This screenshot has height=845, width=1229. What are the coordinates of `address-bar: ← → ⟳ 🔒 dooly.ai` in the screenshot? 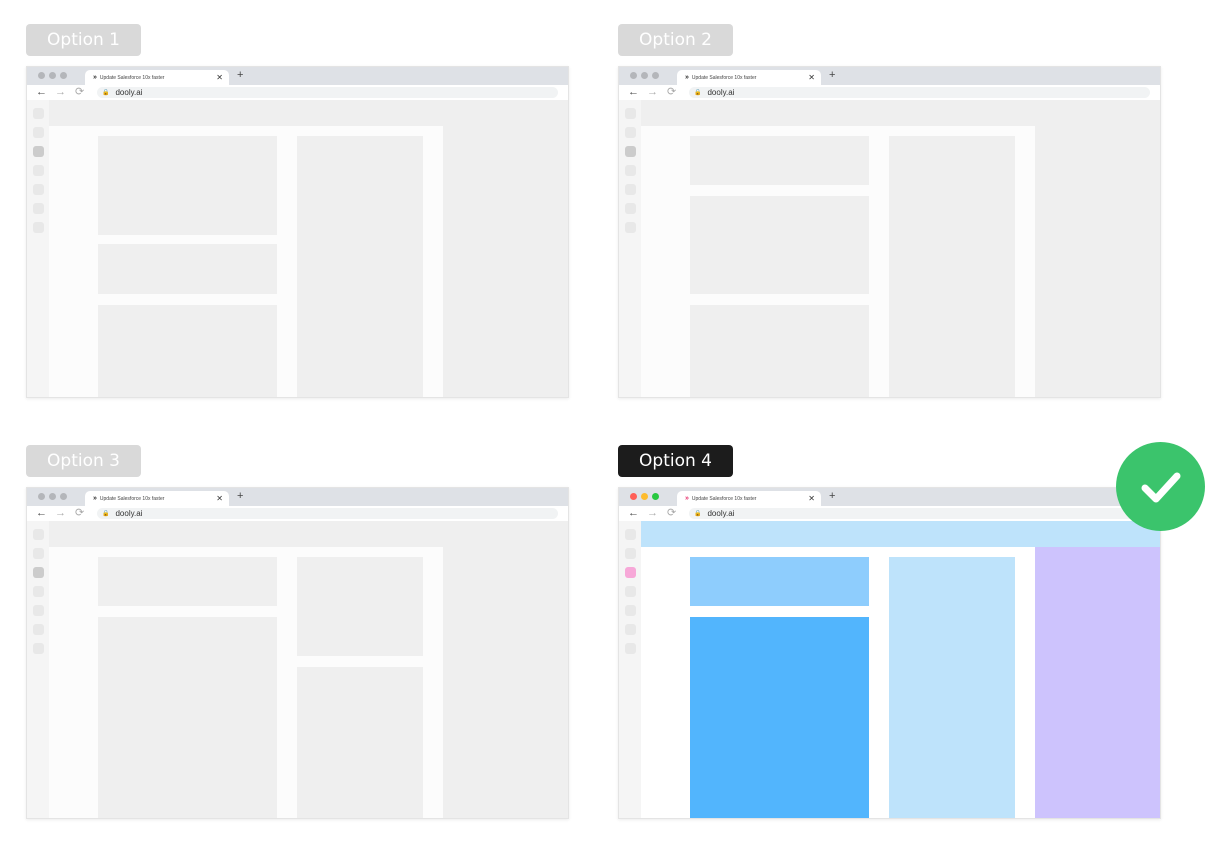 It's located at (297, 513).